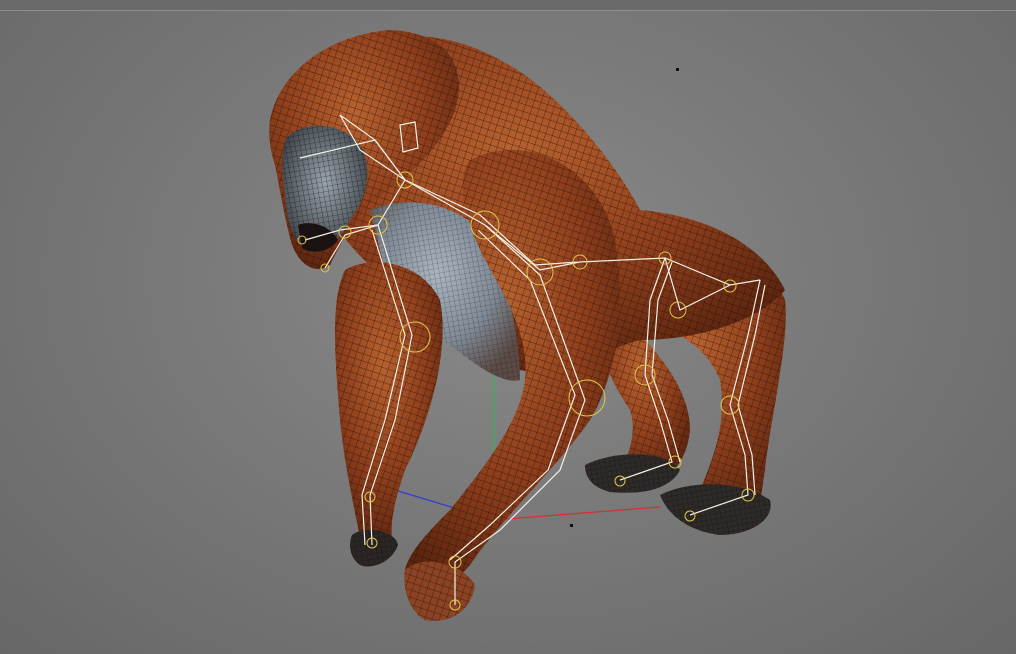 This screenshot has height=654, width=1016. Describe the element at coordinates (677, 69) in the screenshot. I see `viewport-marker` at that location.